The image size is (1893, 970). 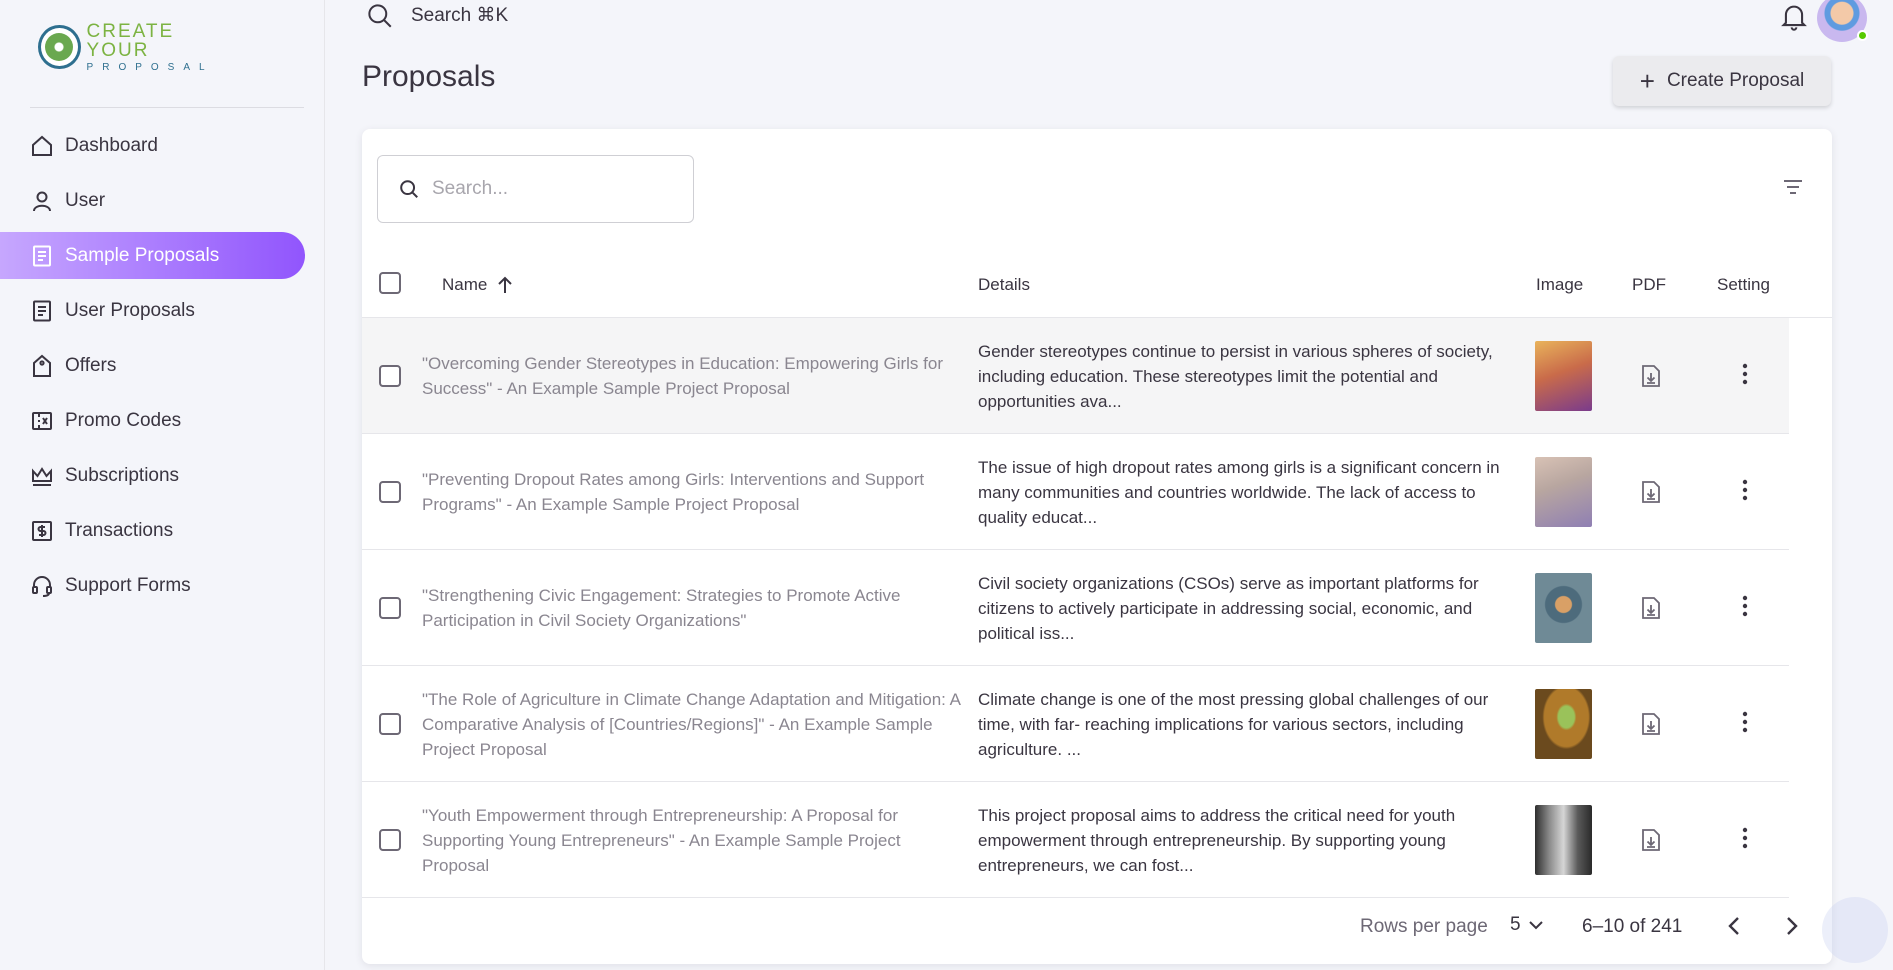 I want to click on sidebar-item-label: Promo Codes, so click(x=123, y=420).